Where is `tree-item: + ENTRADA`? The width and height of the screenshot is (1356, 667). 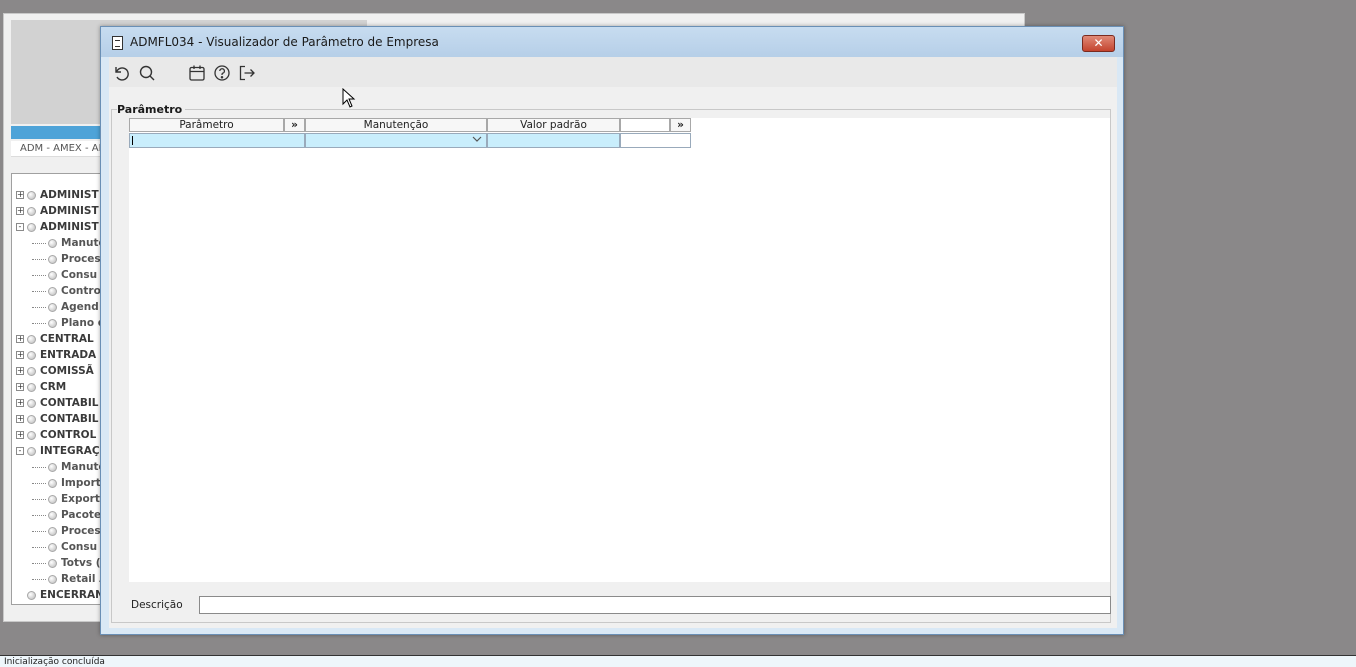 tree-item: + ENTRADA is located at coordinates (56, 355).